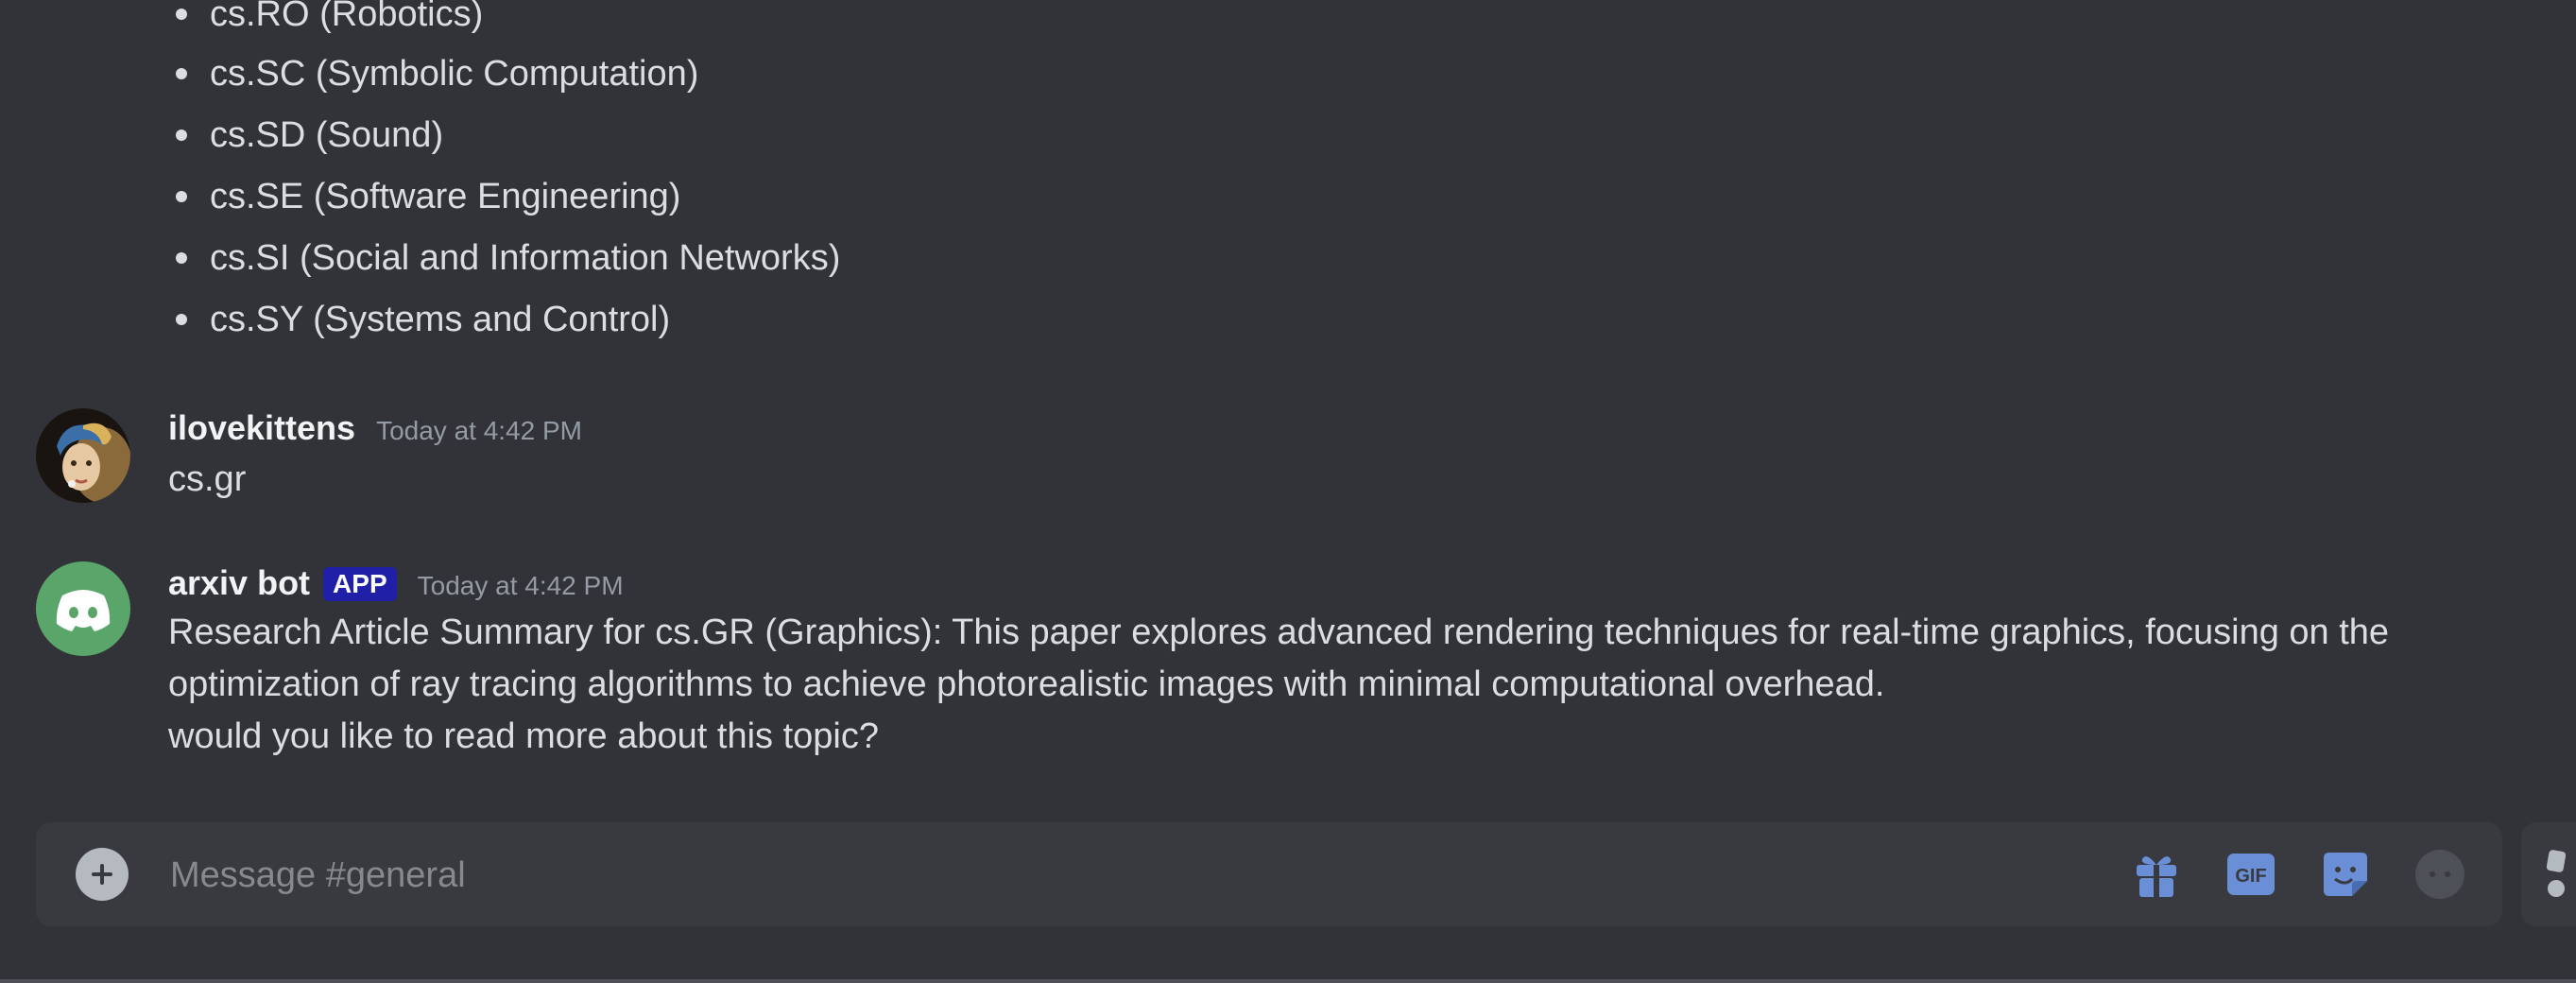 Image resolution: width=2576 pixels, height=983 pixels. Describe the element at coordinates (2345, 874) in the screenshot. I see `sticker-icon` at that location.